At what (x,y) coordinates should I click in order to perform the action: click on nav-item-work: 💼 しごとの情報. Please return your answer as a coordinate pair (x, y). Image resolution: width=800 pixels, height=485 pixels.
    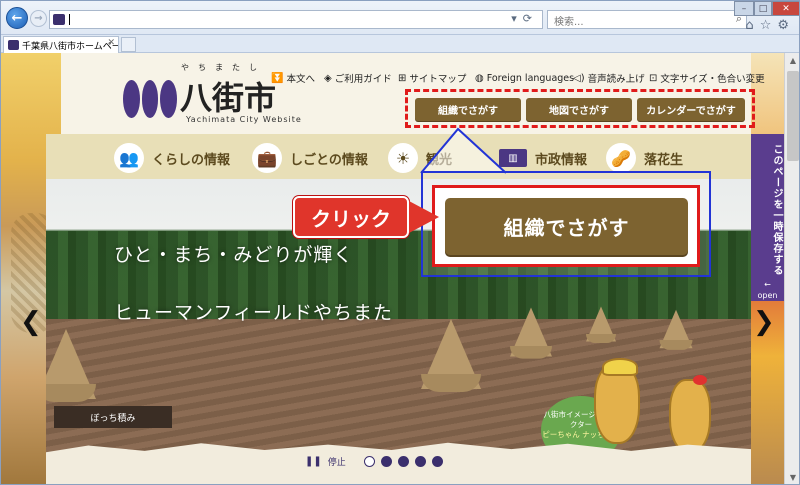
    Looking at the image, I should click on (310, 158).